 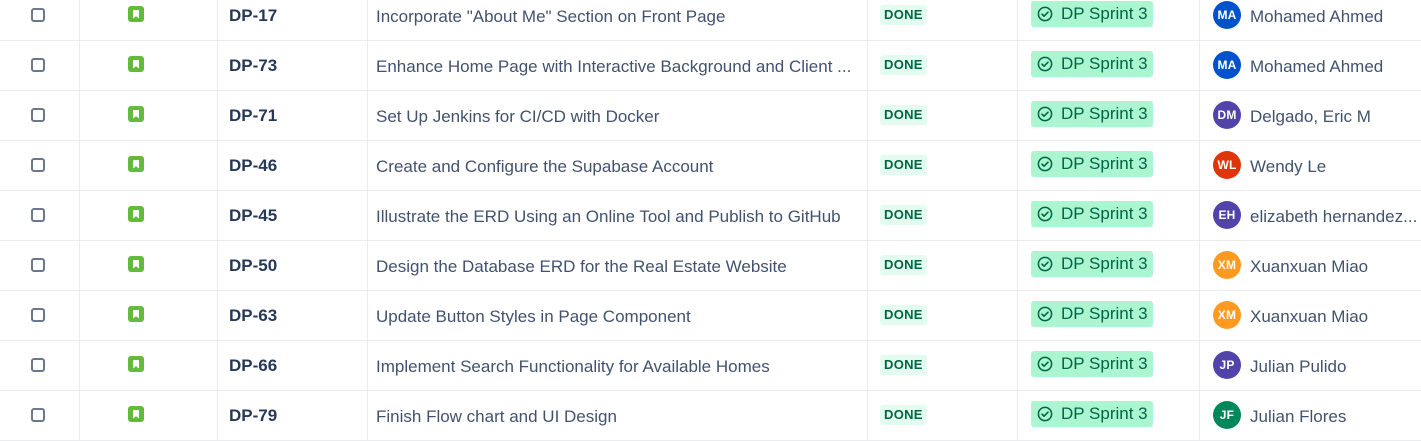 I want to click on avatar: EH, so click(x=1227, y=215).